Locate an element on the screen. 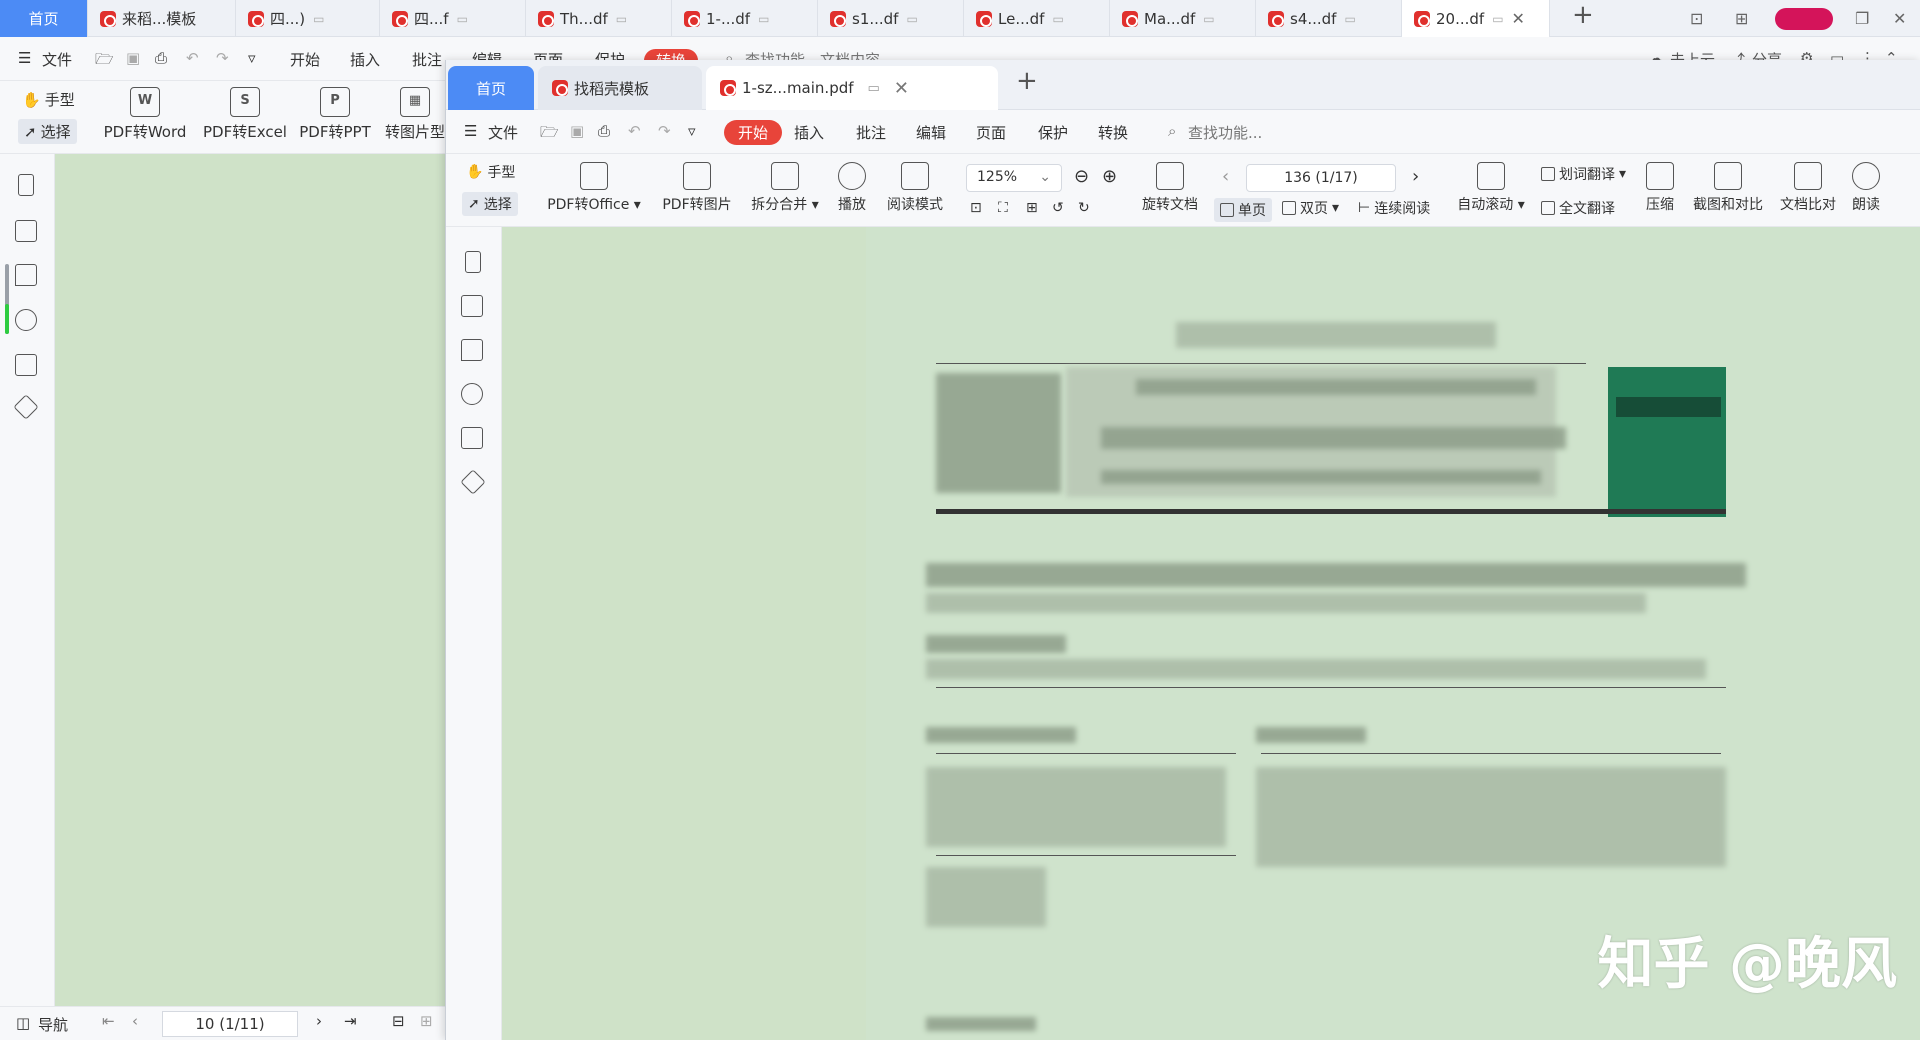 The width and height of the screenshot is (1920, 1040). fg-tab-home: 首页 is located at coordinates (491, 88).